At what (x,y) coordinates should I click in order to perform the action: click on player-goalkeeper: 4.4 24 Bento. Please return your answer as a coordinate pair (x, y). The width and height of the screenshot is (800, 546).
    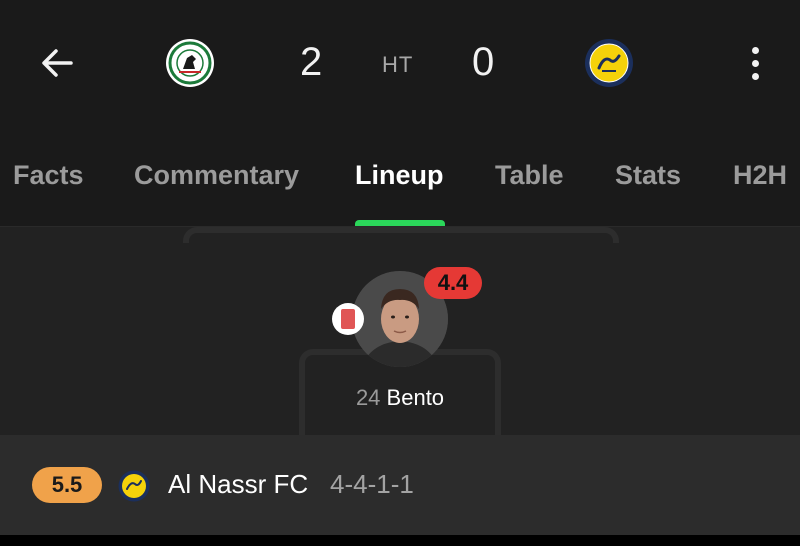
    Looking at the image, I should click on (400, 342).